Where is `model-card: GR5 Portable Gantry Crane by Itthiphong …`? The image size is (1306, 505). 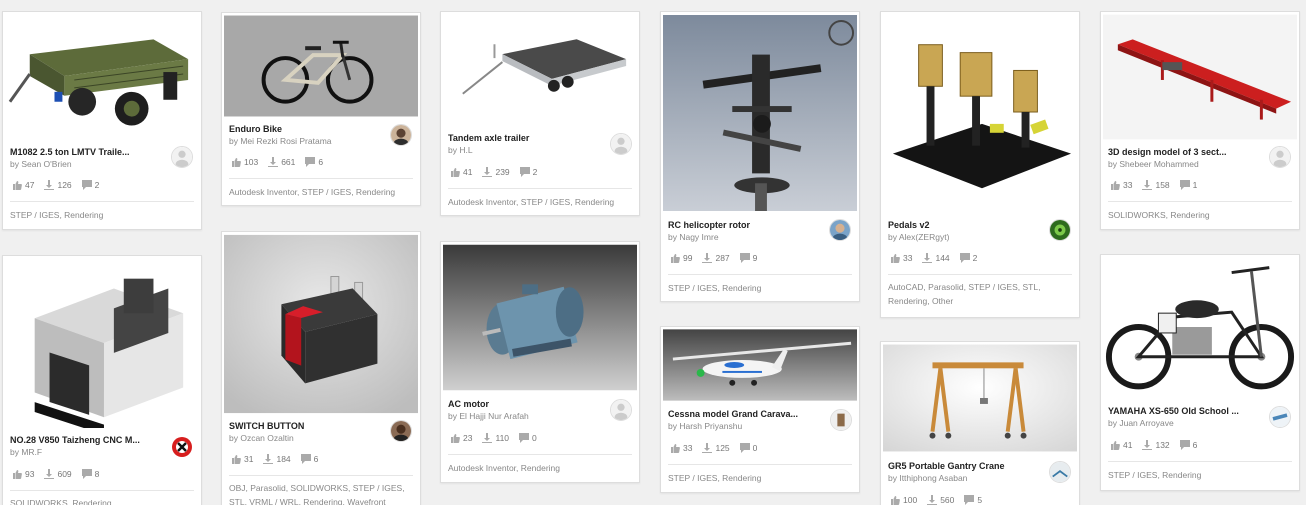
model-card: GR5 Portable Gantry Crane by Itthiphong … is located at coordinates (980, 423).